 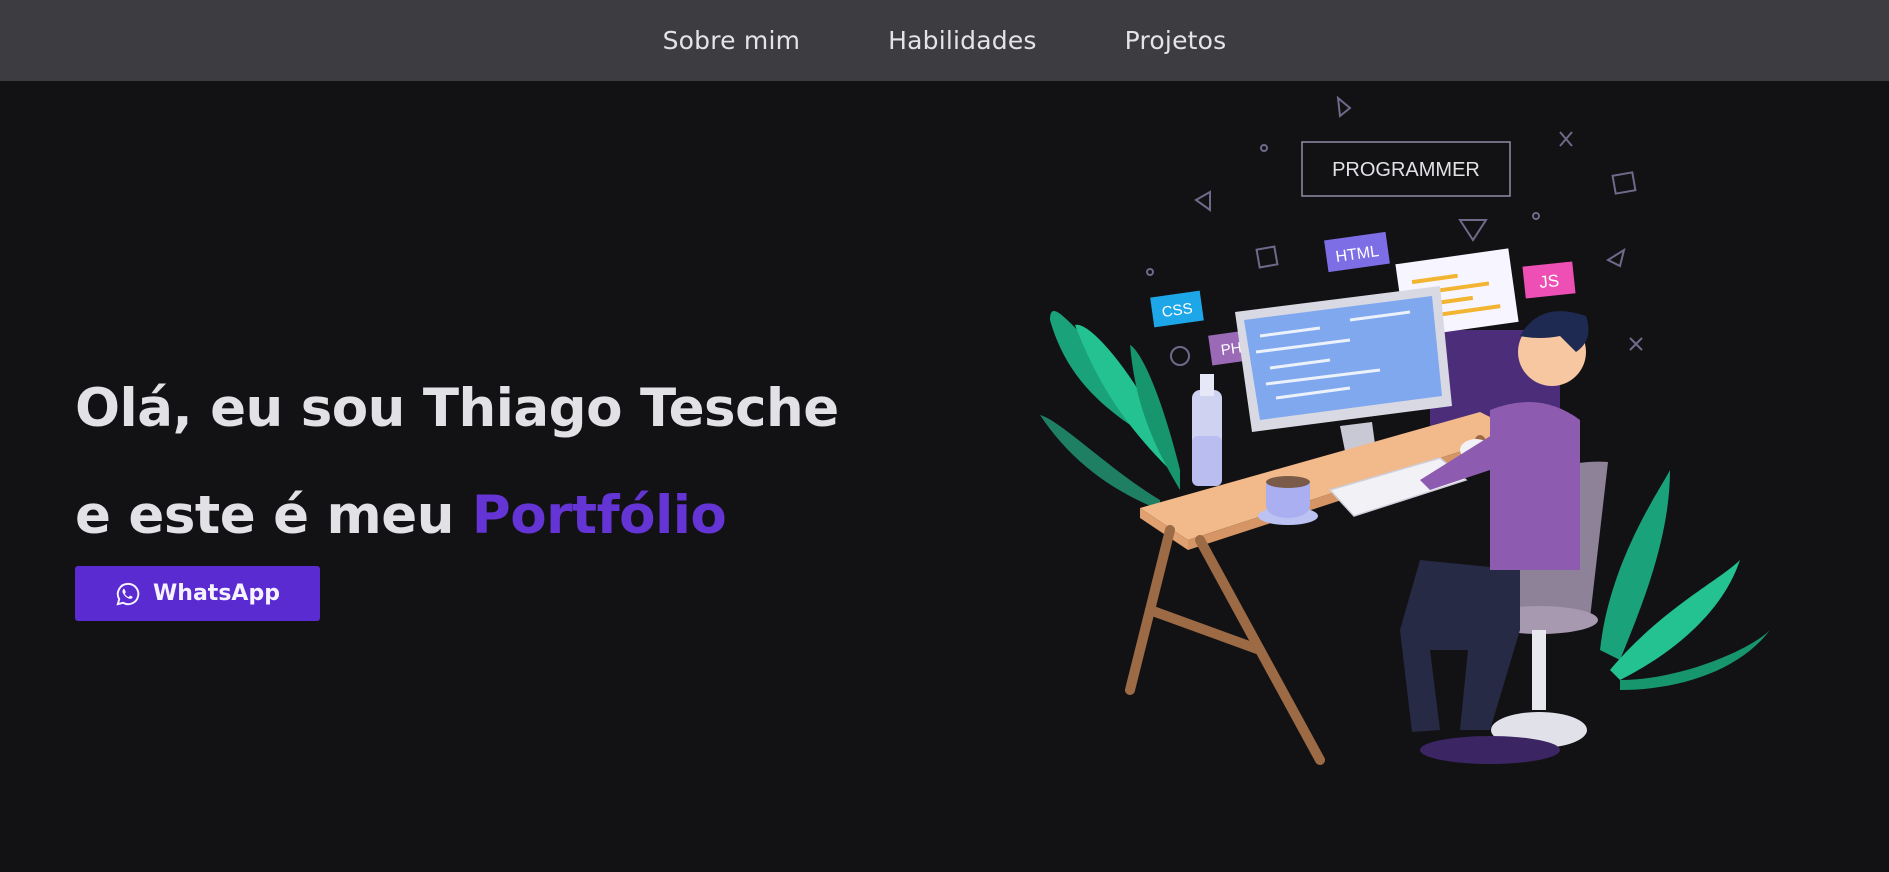 I want to click on top-navbar: Sobre mim Habilidades Projetos, so click(x=944, y=40).